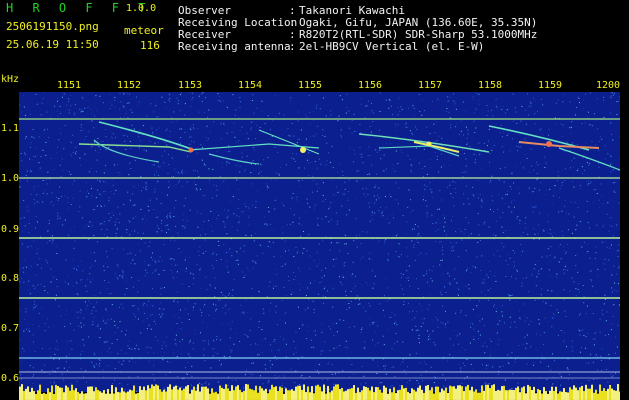 The width and height of the screenshot is (629, 400). Describe the element at coordinates (10, 128) in the screenshot. I see `freq-tick: 1.1` at that location.